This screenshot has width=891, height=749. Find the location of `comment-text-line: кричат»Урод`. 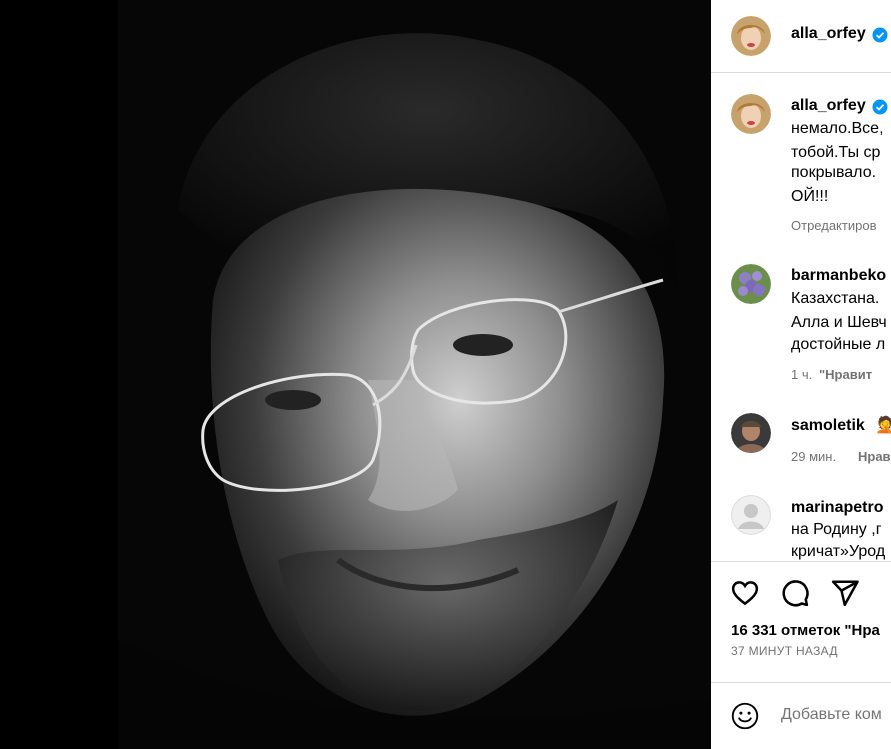

comment-text-line: кричат»Урод is located at coordinates (838, 551).